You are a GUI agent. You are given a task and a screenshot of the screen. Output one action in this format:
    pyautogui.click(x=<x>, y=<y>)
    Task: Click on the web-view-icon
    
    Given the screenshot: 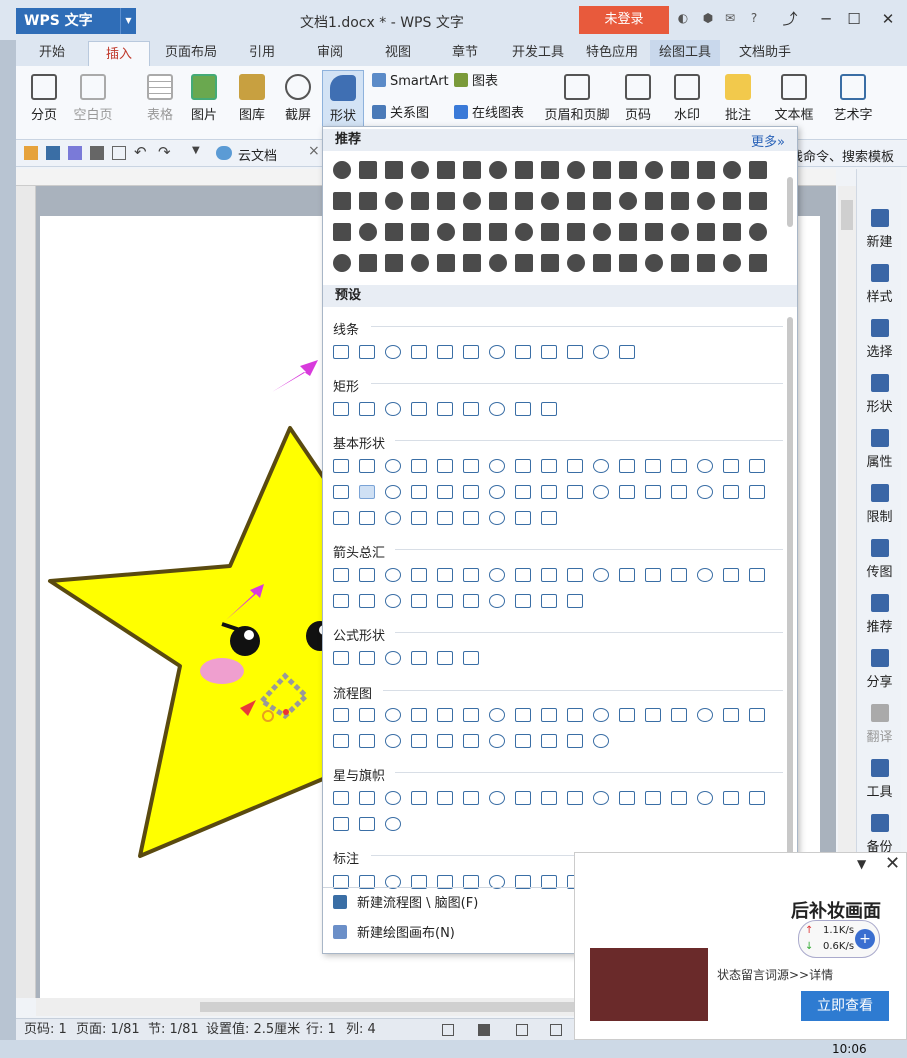 What is the action you would take?
    pyautogui.click(x=556, y=1030)
    